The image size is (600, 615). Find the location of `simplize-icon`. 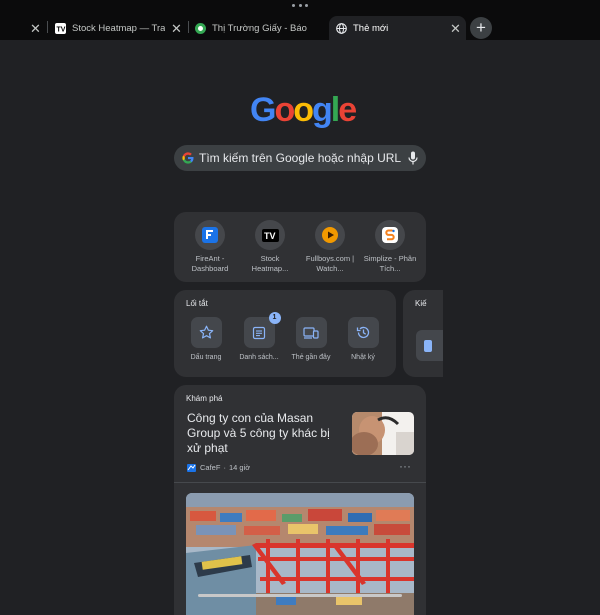

simplize-icon is located at coordinates (390, 235).